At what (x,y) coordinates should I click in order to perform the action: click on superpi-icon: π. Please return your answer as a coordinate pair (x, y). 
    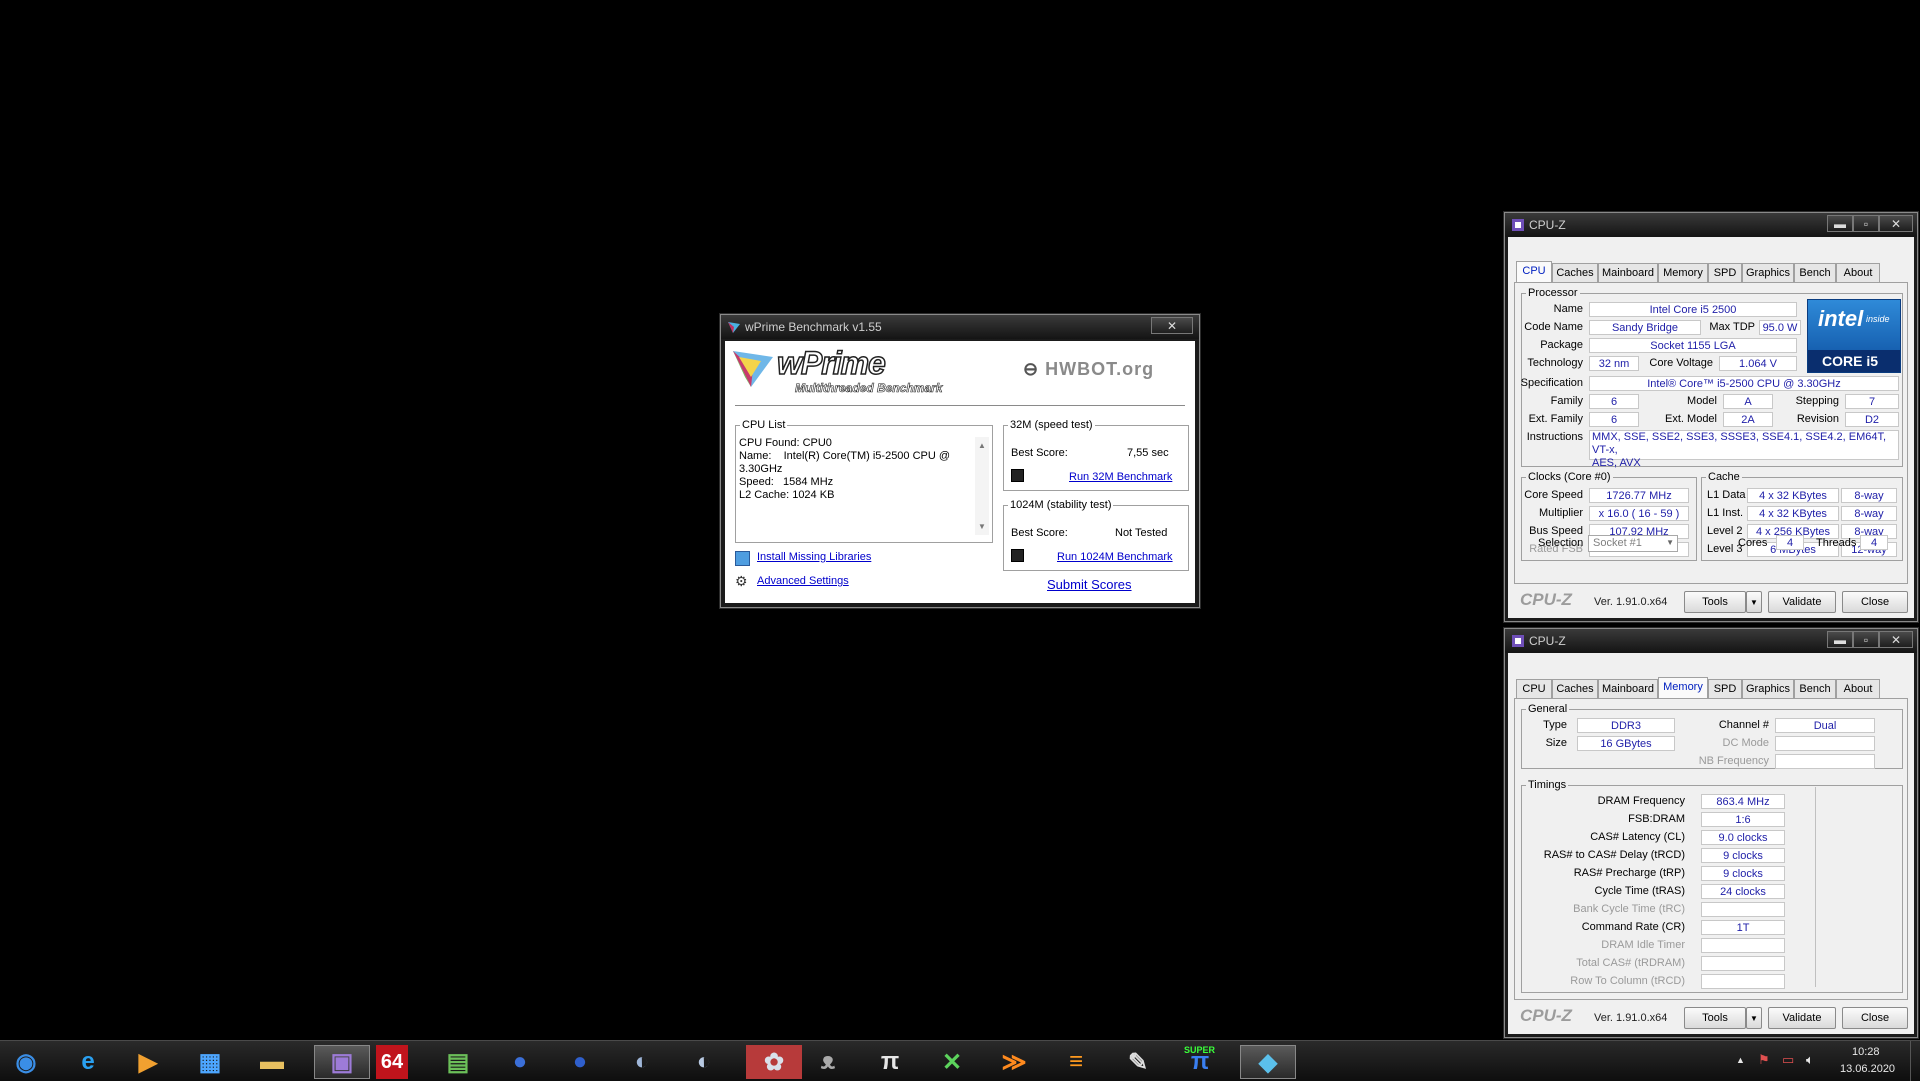
    Looking at the image, I should click on (890, 1062).